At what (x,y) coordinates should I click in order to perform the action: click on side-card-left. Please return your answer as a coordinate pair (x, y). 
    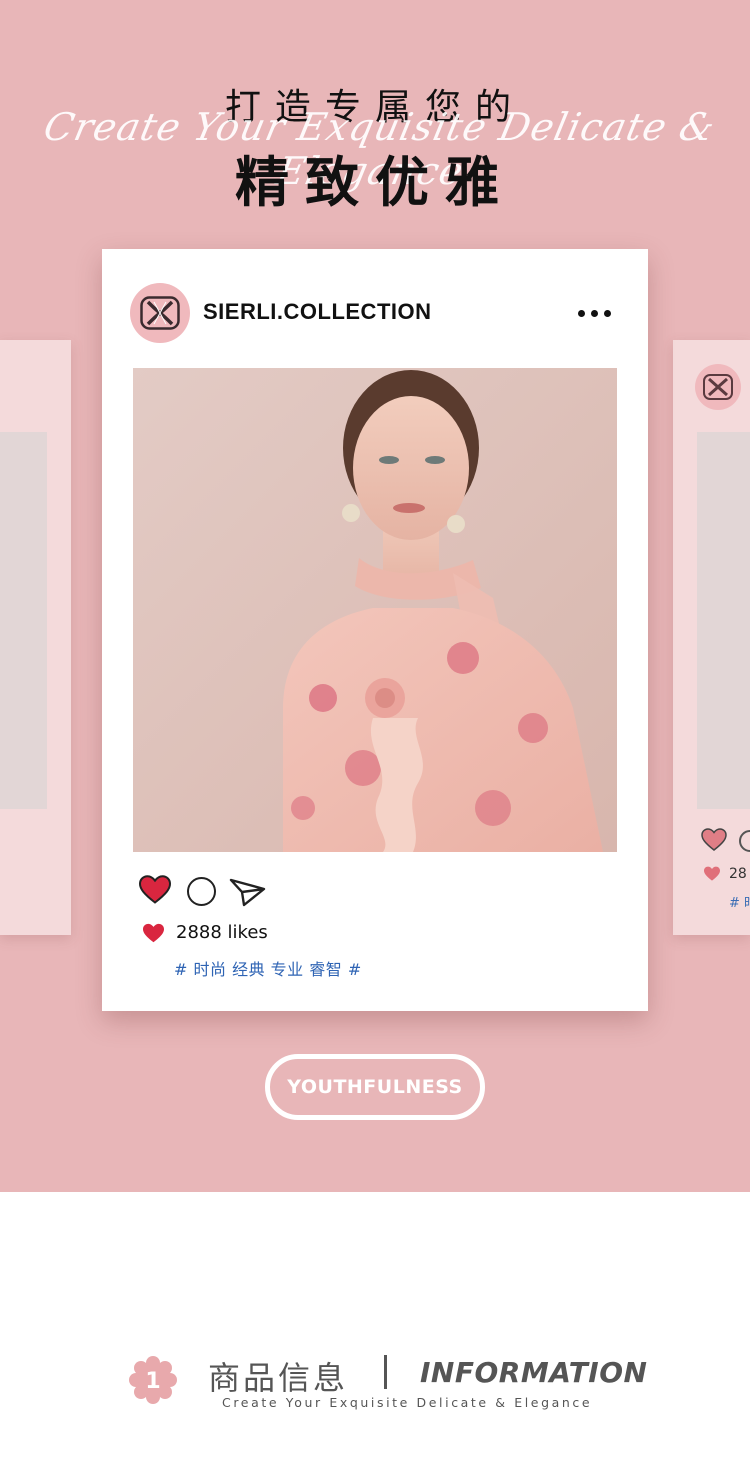
    Looking at the image, I should click on (35, 637).